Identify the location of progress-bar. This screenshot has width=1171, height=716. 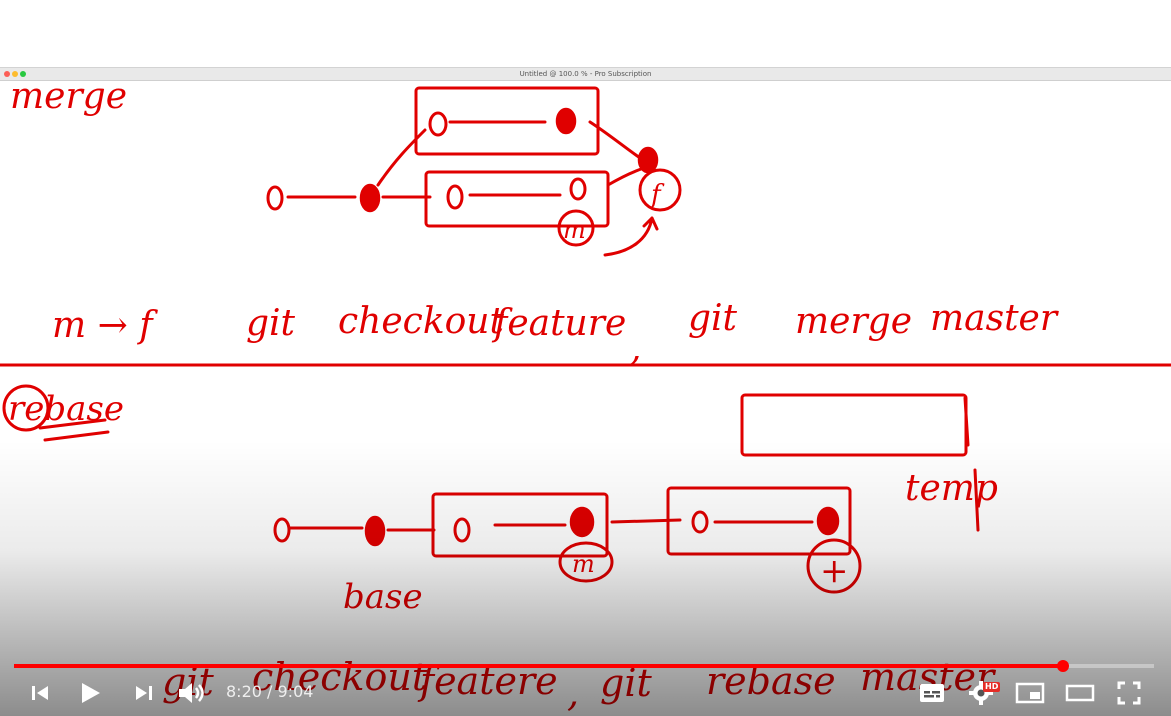
(584, 666).